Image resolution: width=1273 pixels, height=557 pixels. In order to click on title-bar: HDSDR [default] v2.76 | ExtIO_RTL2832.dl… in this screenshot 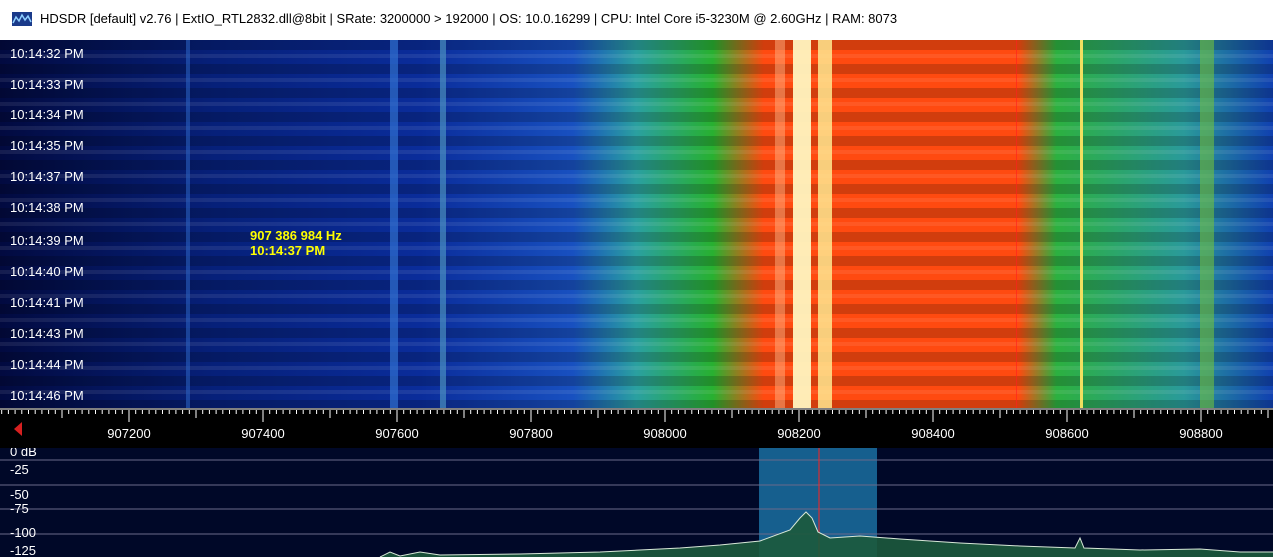, I will do `click(636, 19)`.